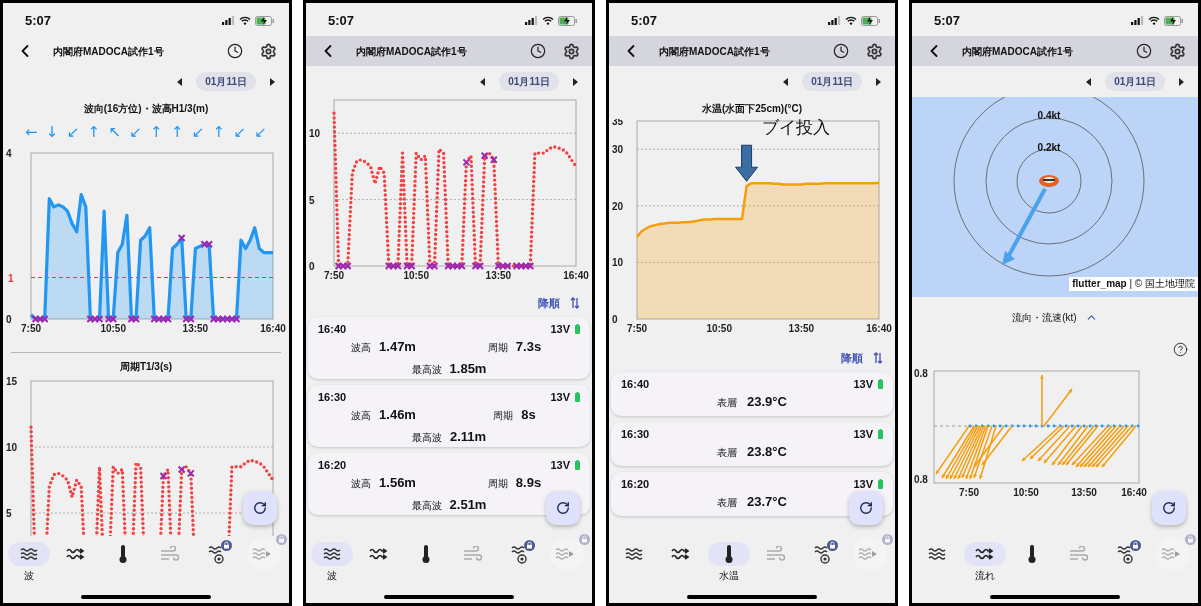 This screenshot has width=1201, height=606. Describe the element at coordinates (618, 150) in the screenshot. I see `axis-label: 30` at that location.